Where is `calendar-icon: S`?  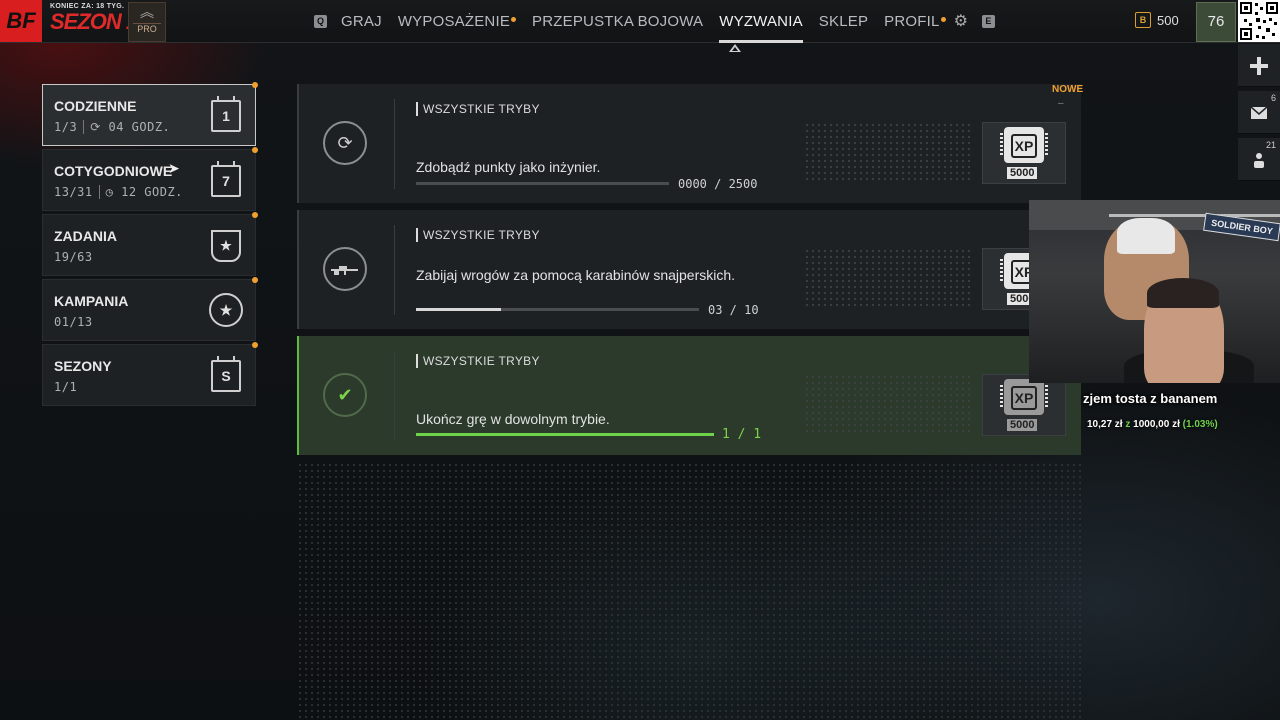
calendar-icon: S is located at coordinates (226, 374).